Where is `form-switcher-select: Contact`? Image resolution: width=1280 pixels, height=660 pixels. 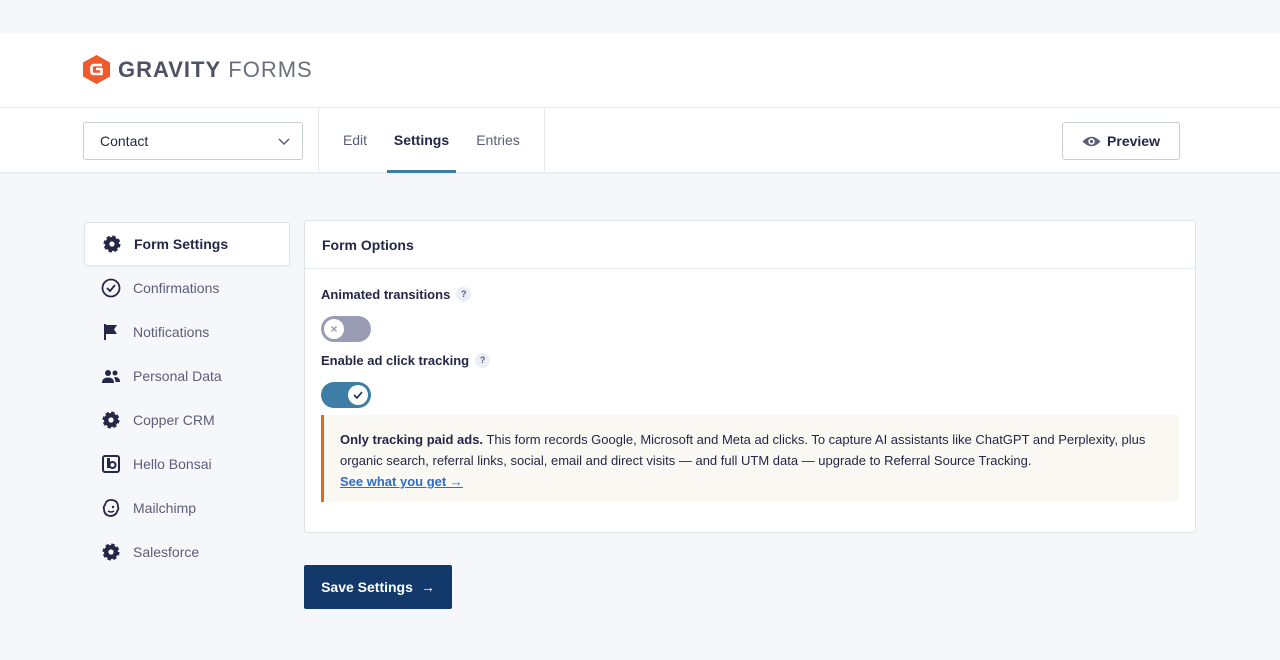 form-switcher-select: Contact is located at coordinates (193, 141).